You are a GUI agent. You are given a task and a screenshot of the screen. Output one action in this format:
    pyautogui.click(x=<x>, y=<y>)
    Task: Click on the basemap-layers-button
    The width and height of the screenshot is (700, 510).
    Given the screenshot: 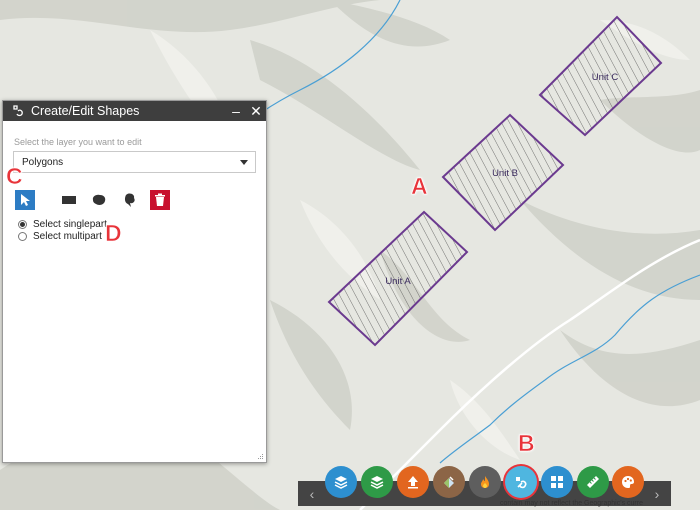 What is the action you would take?
    pyautogui.click(x=377, y=482)
    